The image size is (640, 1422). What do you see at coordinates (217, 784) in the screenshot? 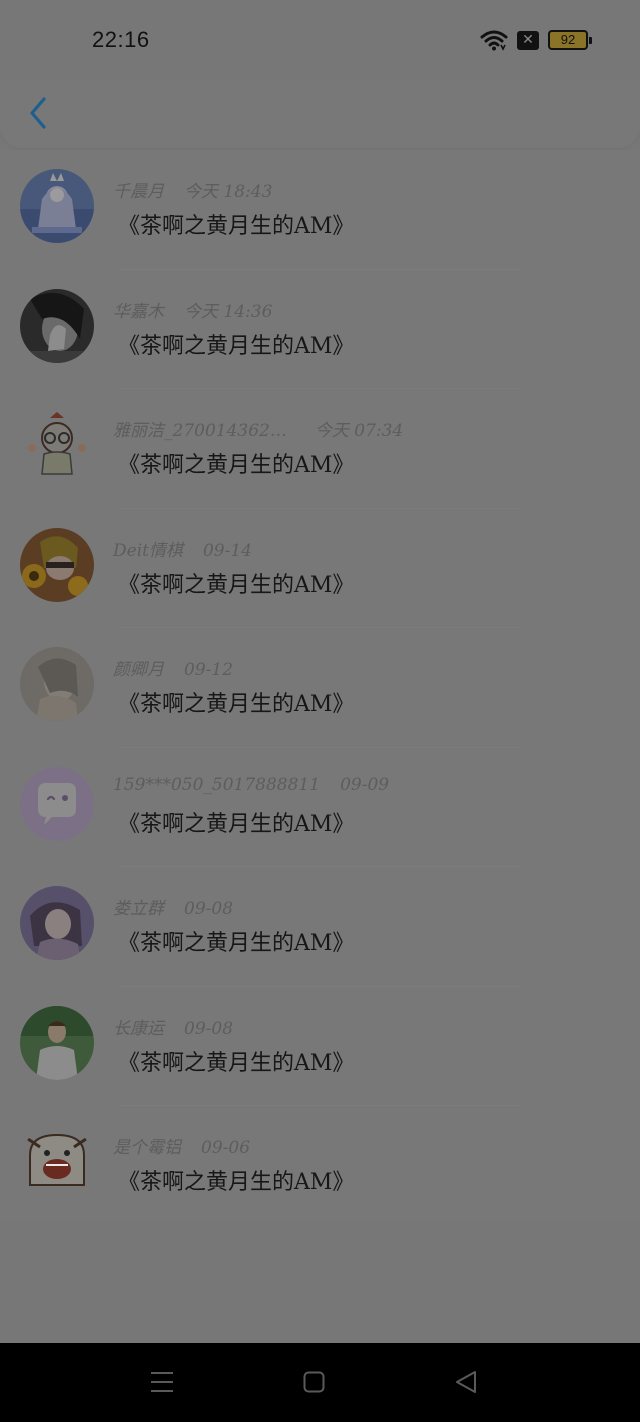
I see `sender-name: 159***050_5017888811` at bounding box center [217, 784].